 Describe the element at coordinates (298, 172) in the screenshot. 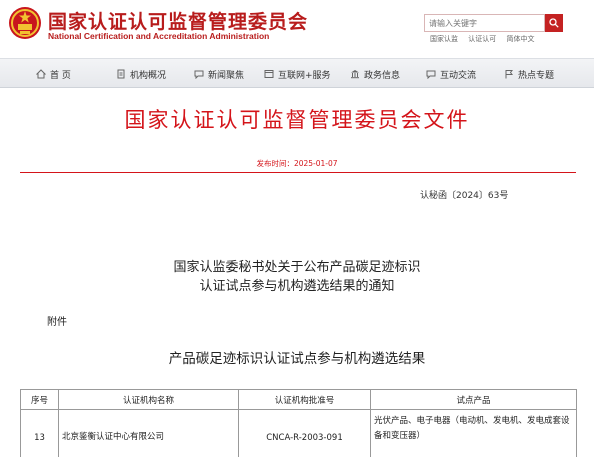

I see `red-divider` at that location.